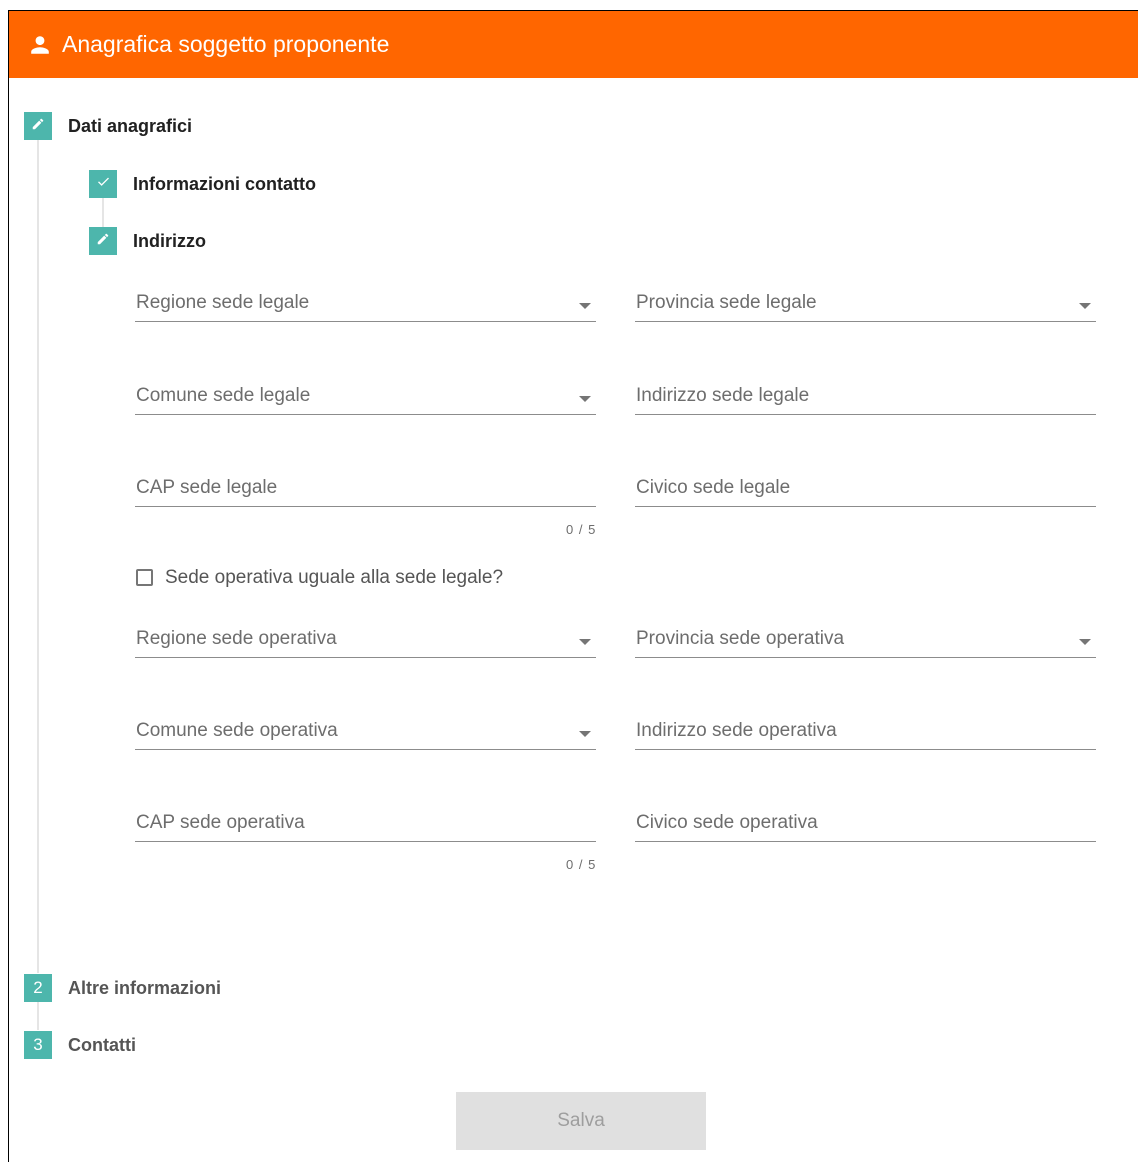  What do you see at coordinates (865, 487) in the screenshot?
I see `civico-sede-legale-input: Civico sede legale` at bounding box center [865, 487].